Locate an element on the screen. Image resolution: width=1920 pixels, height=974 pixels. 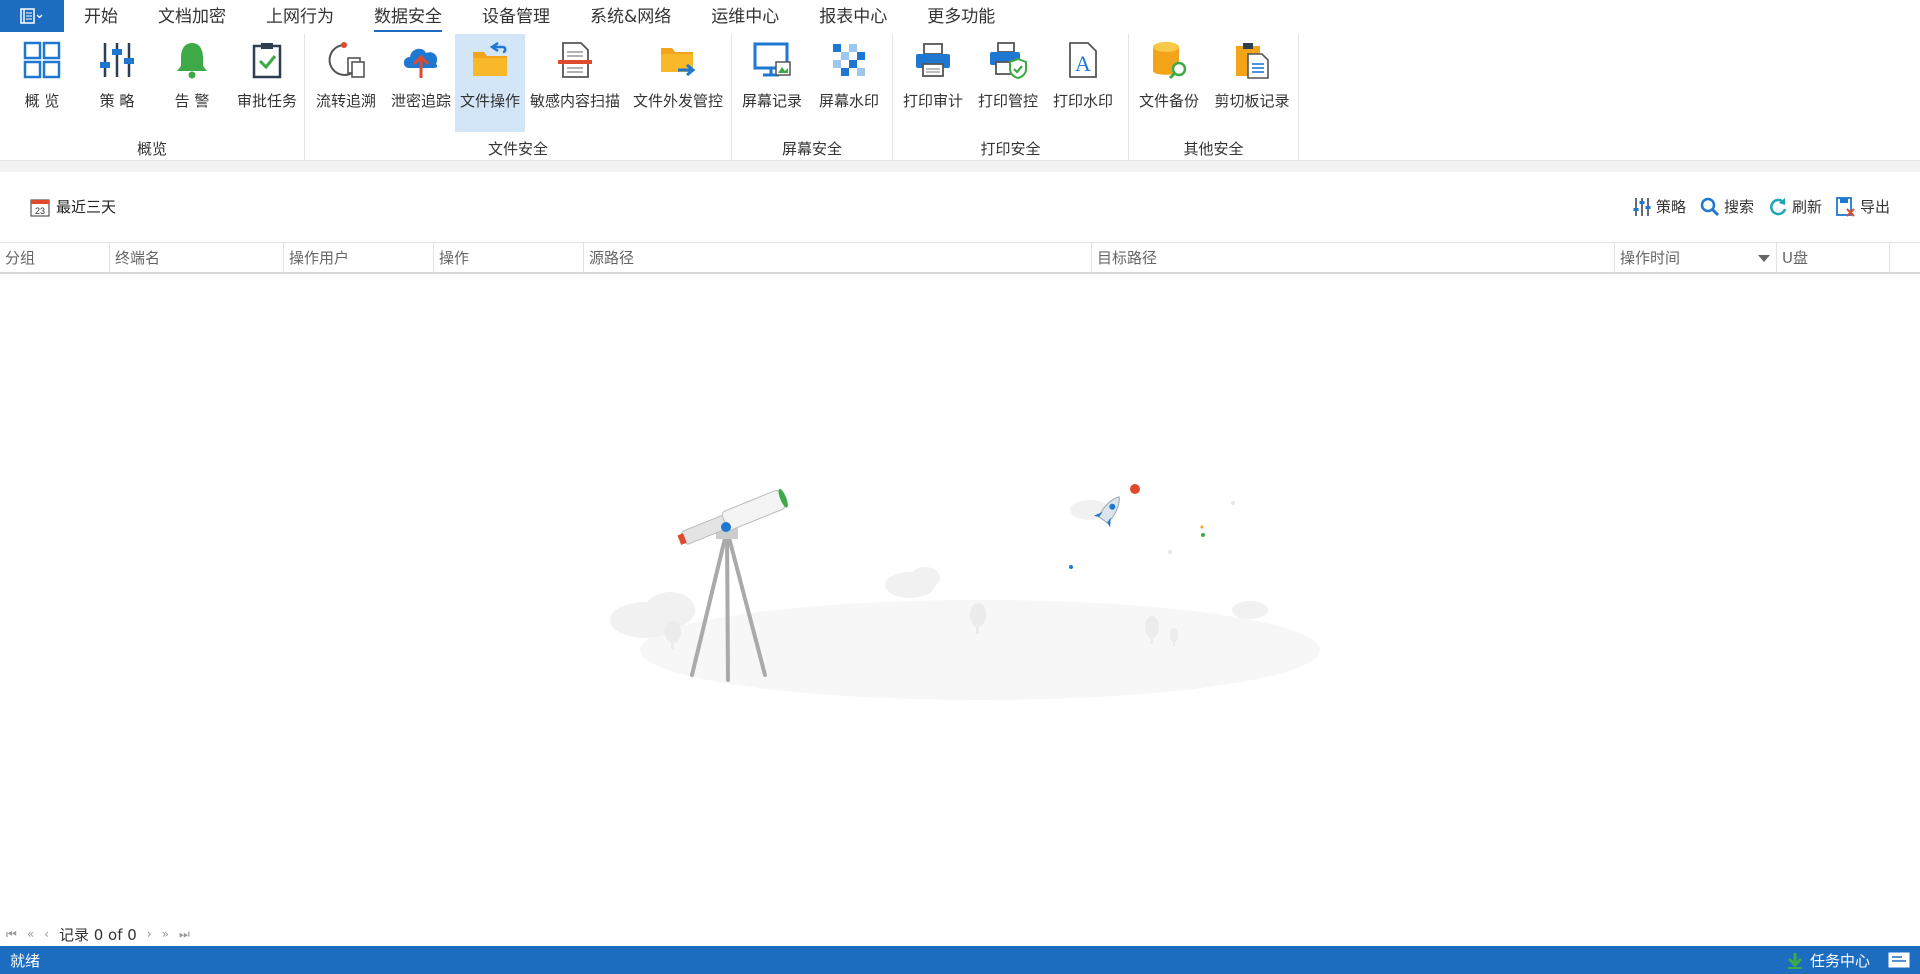
cloud-upload-icon is located at coordinates (420, 63).